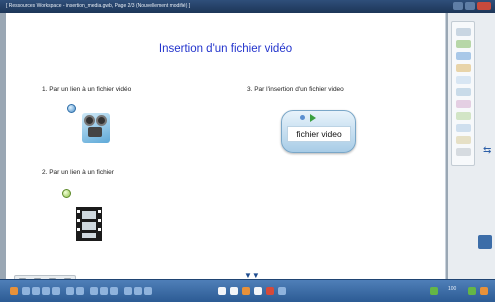 Image resolution: width=495 pixels, height=302 pixels. What do you see at coordinates (463, 44) in the screenshot?
I see `pen-tool-icon` at bounding box center [463, 44].